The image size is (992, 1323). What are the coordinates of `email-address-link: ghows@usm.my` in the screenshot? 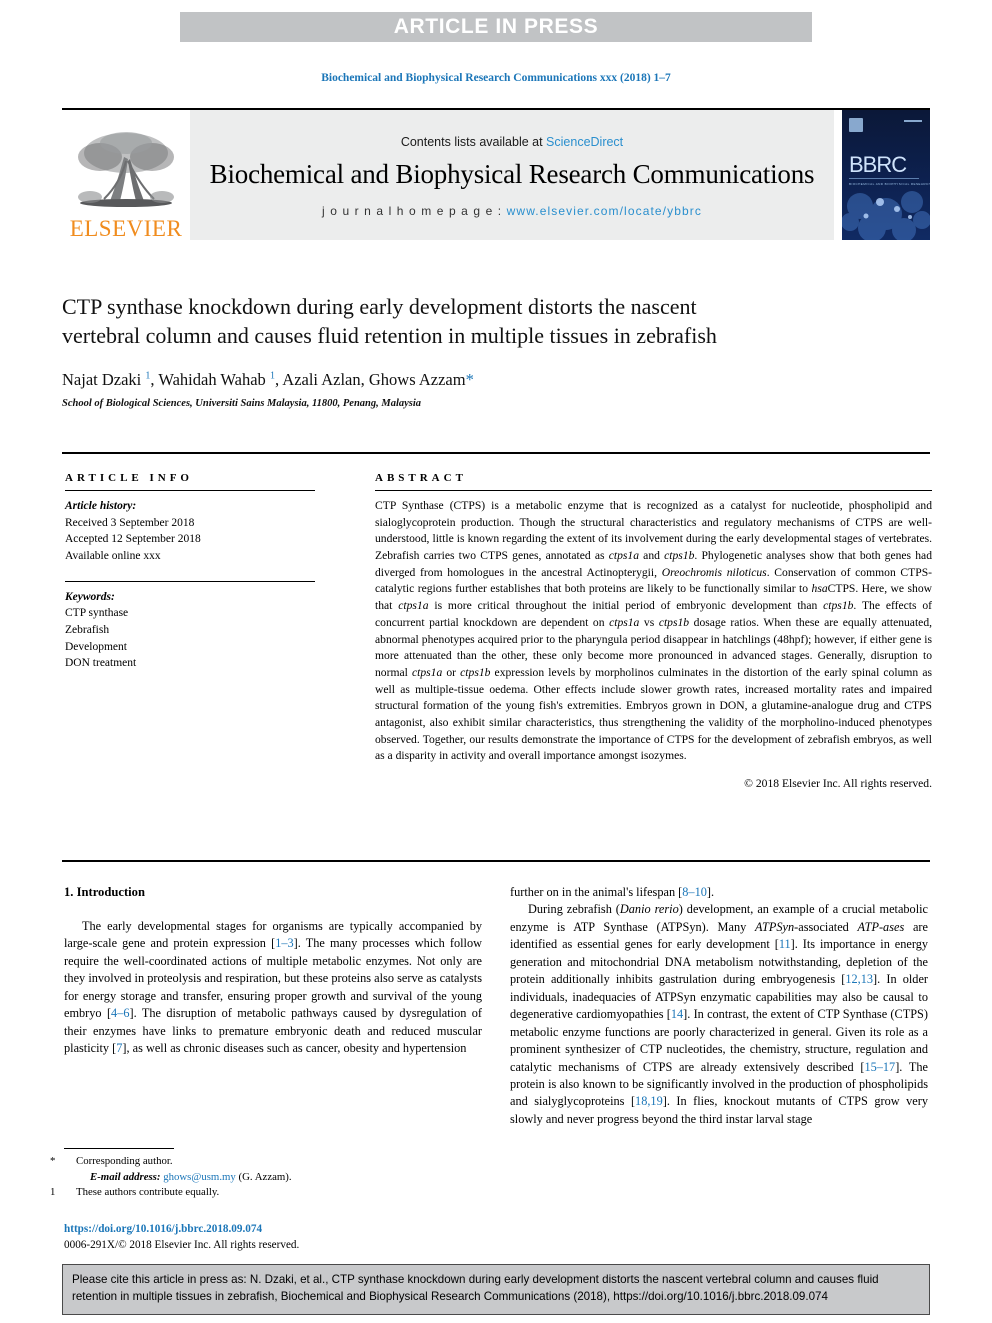 It's located at (199, 1177).